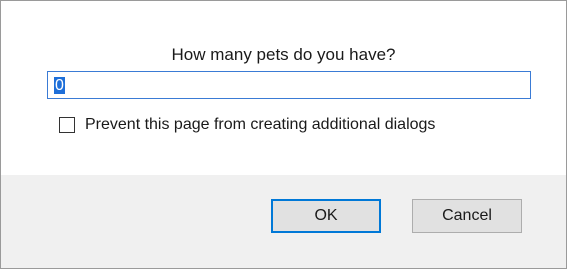  What do you see at coordinates (67, 125) in the screenshot?
I see `prevent-dialogs-checkbox` at bounding box center [67, 125].